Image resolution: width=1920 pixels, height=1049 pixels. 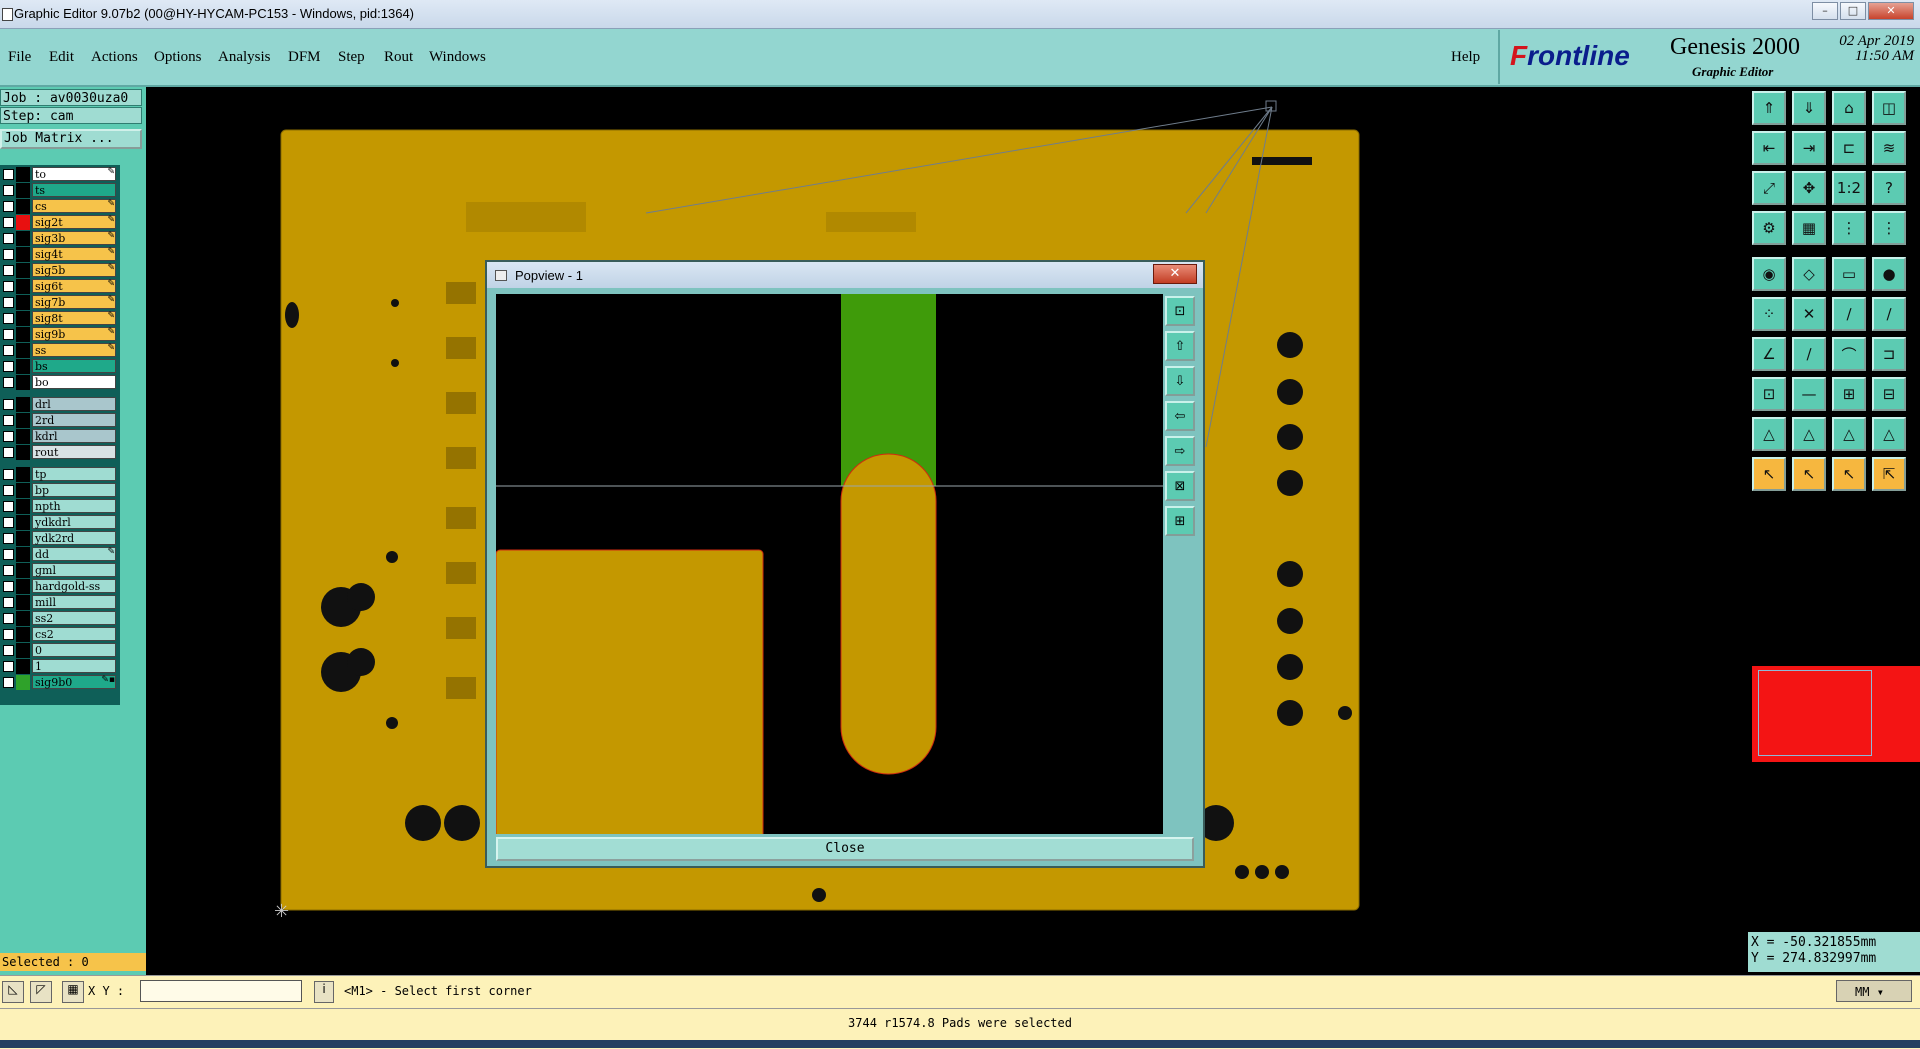 I want to click on menu-analysis: Analysis, so click(x=244, y=57).